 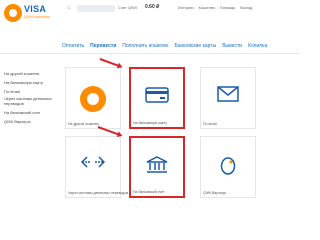 I want to click on nav-history: Истории, so click(x=186, y=7).